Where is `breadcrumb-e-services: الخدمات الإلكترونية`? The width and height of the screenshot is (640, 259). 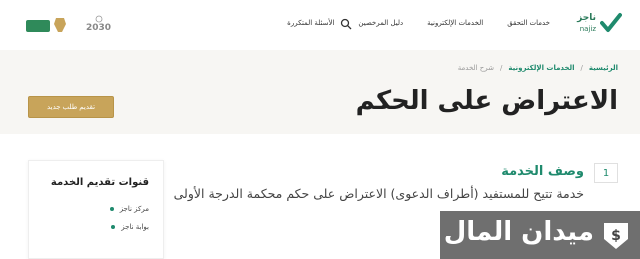
breadcrumb-e-services: الخدمات الإلكترونية is located at coordinates (541, 68).